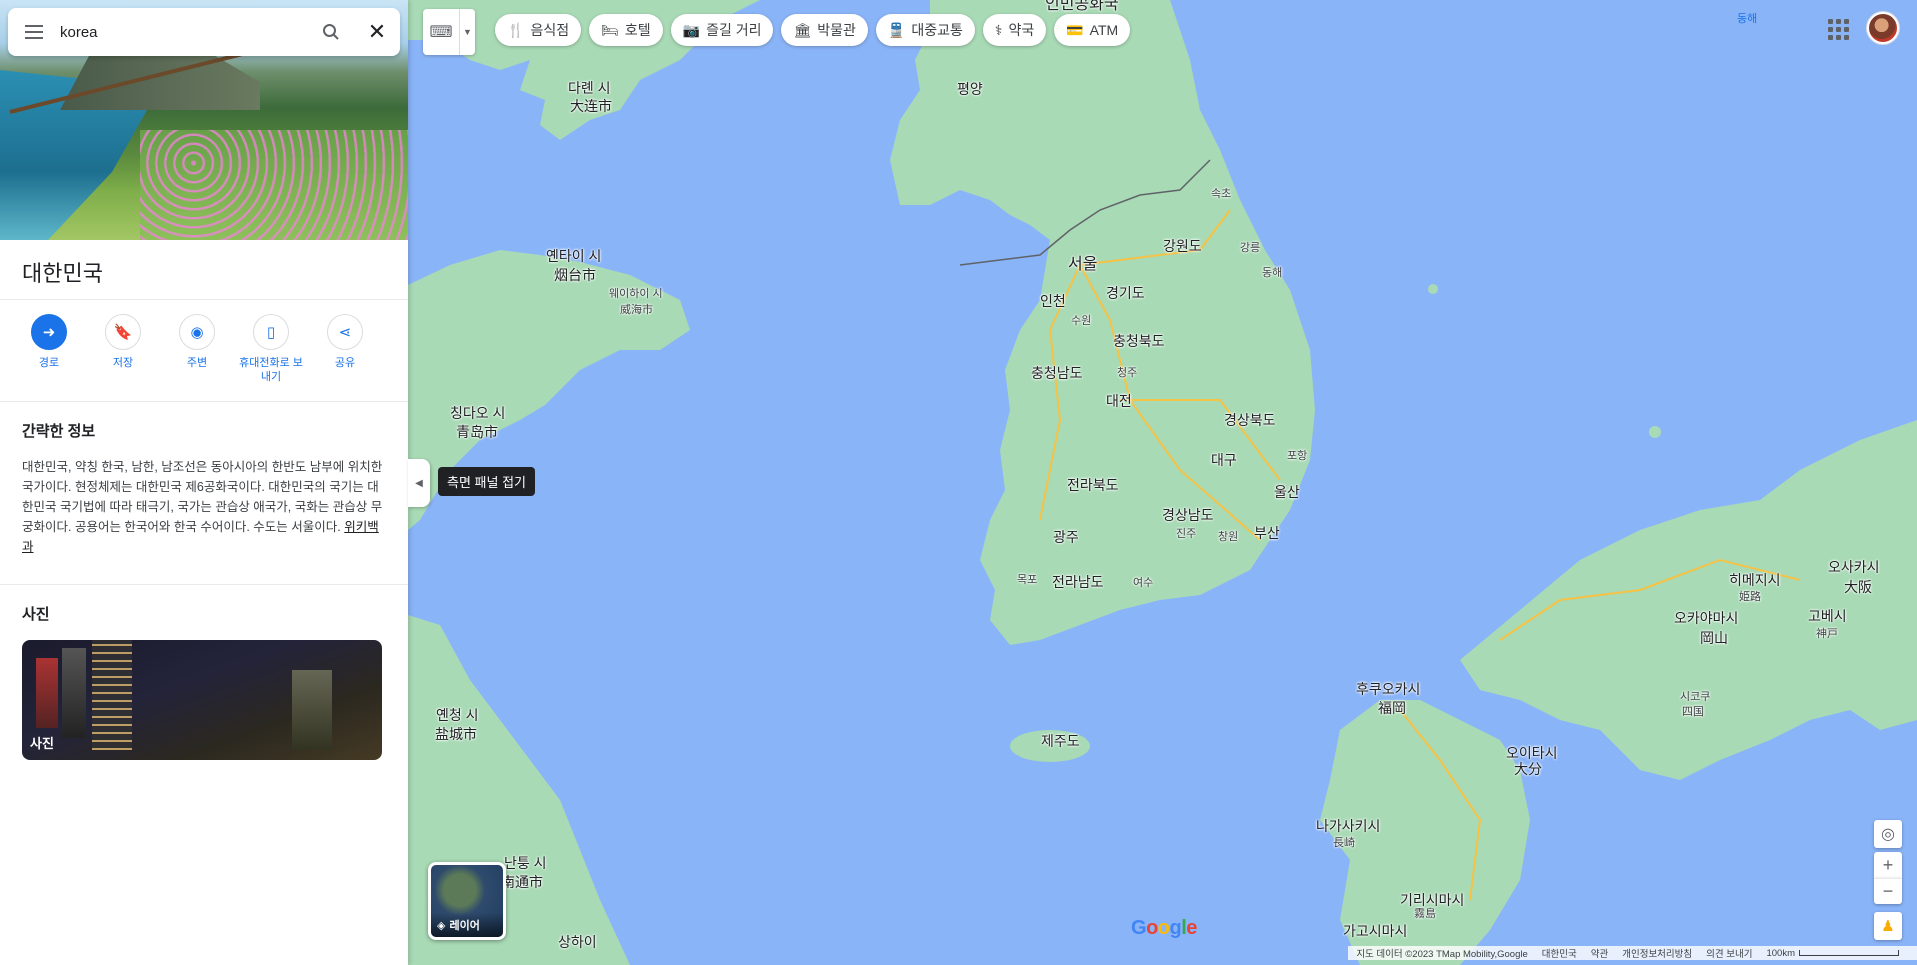  Describe the element at coordinates (1125, 293) in the screenshot. I see `map-label-region: 경기도` at that location.